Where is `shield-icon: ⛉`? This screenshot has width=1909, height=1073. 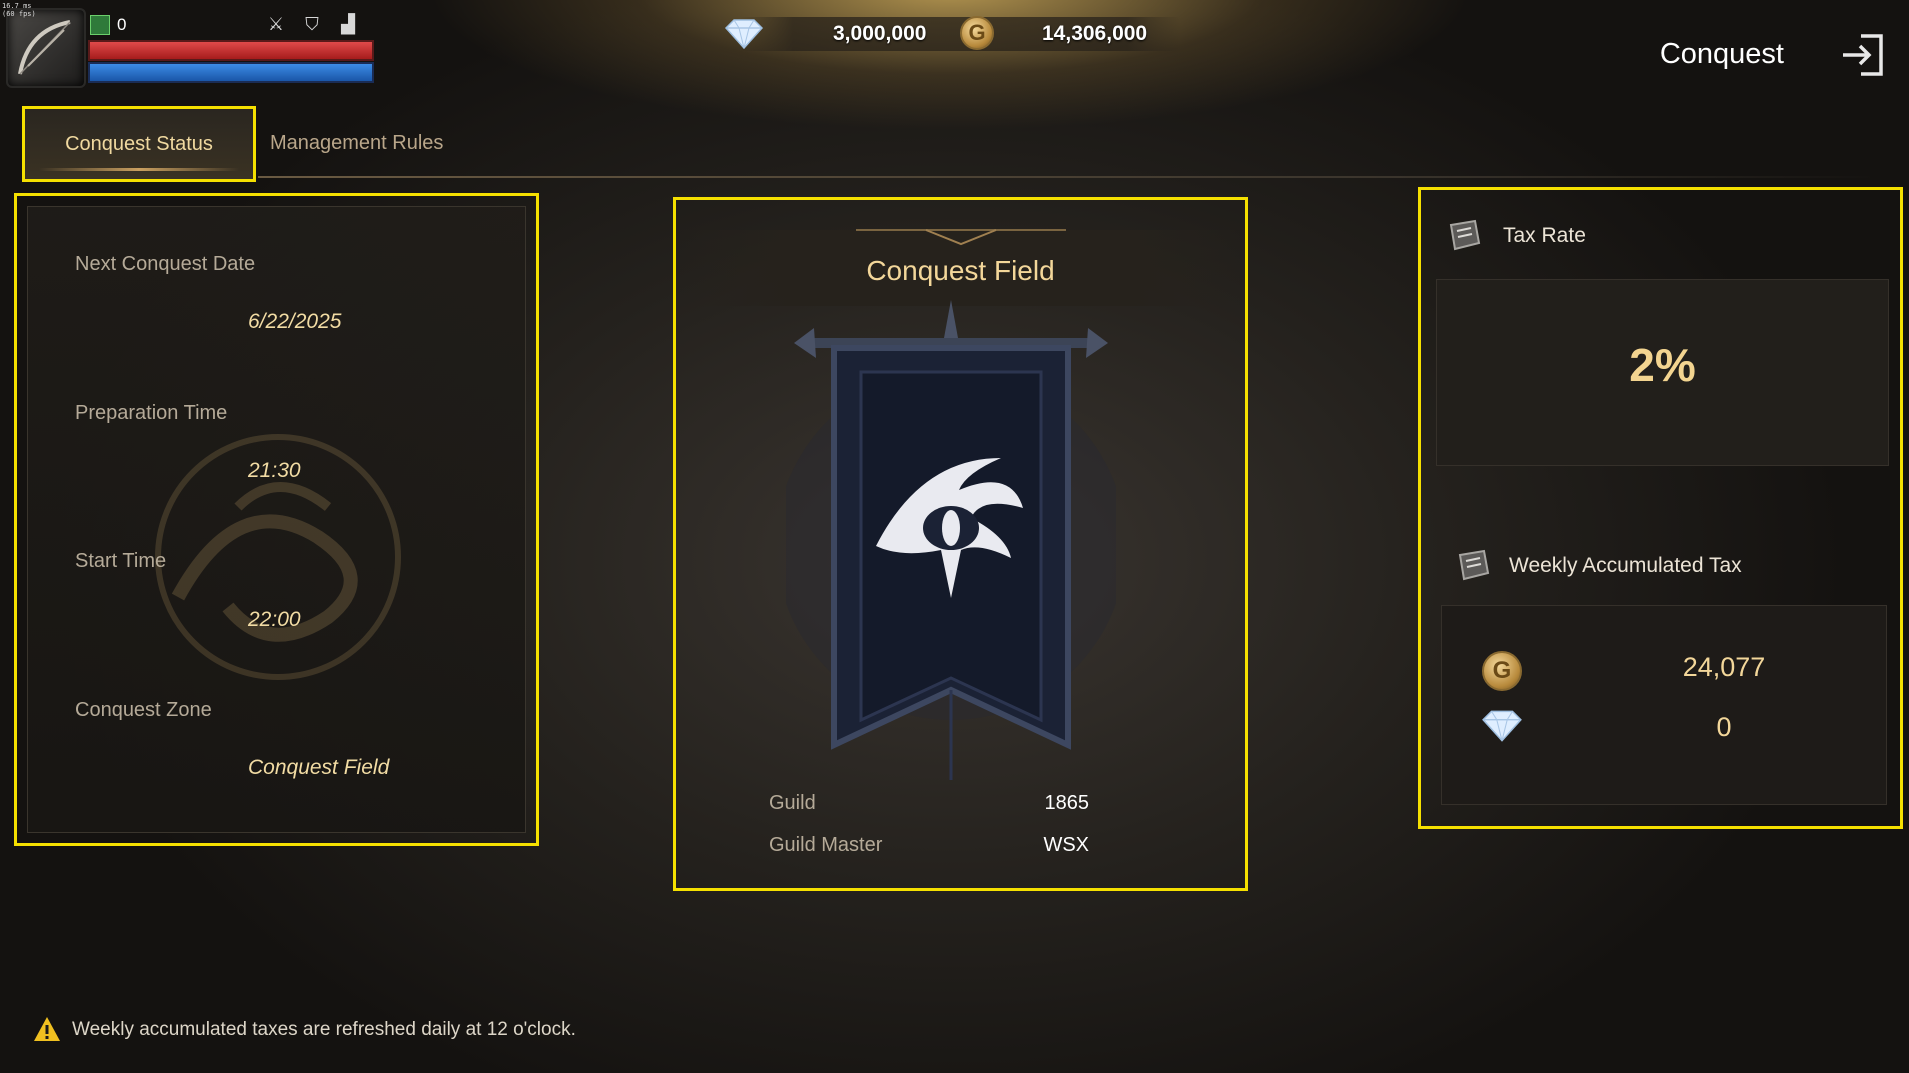
shield-icon: ⛉ is located at coordinates (312, 24).